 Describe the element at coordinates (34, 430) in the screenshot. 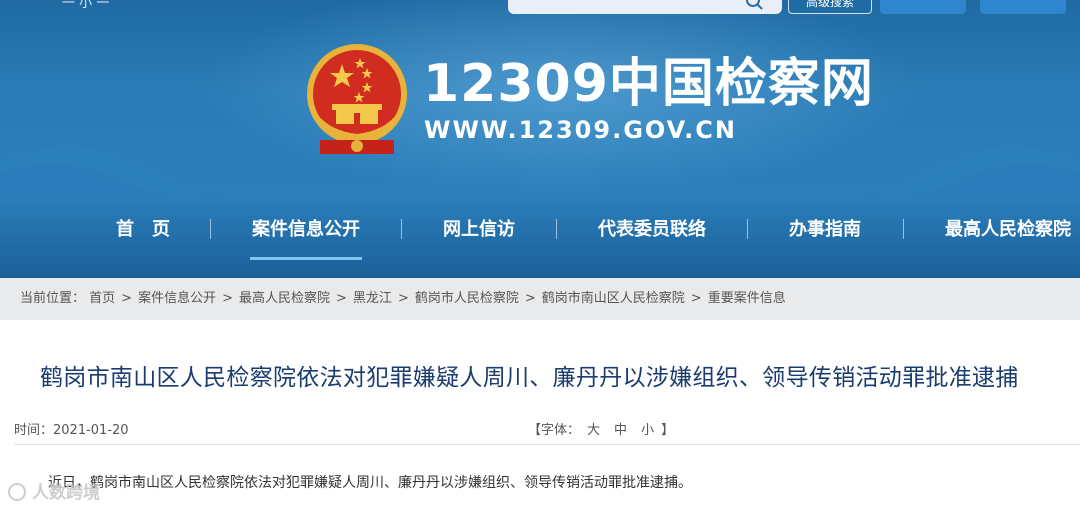

I see `time-label: 时间：` at that location.